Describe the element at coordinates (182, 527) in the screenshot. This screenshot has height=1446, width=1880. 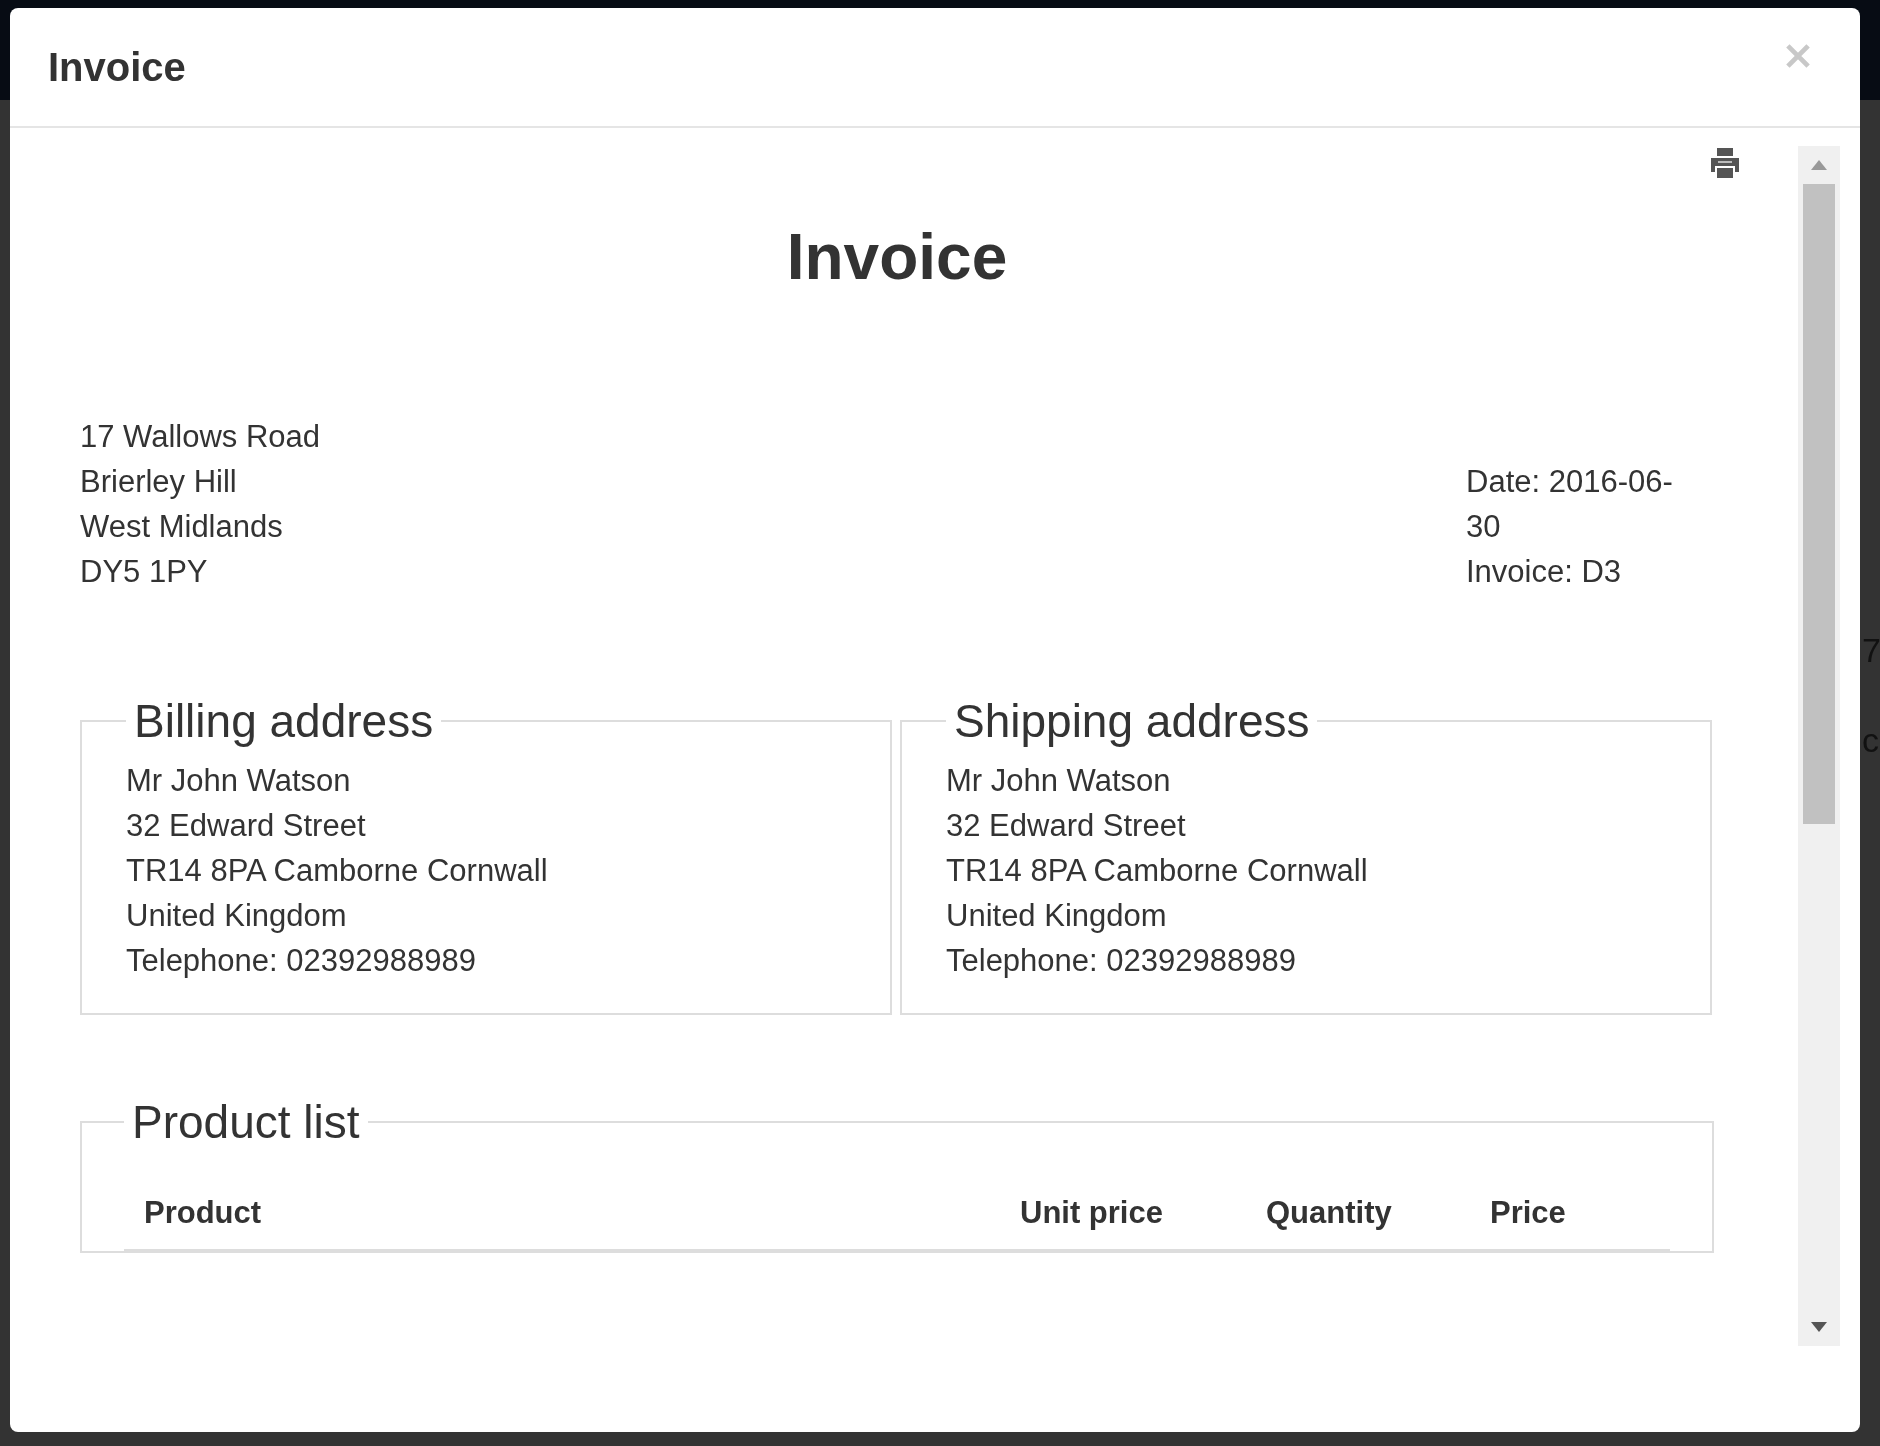
I see `sender-address-line: West Midlands` at that location.